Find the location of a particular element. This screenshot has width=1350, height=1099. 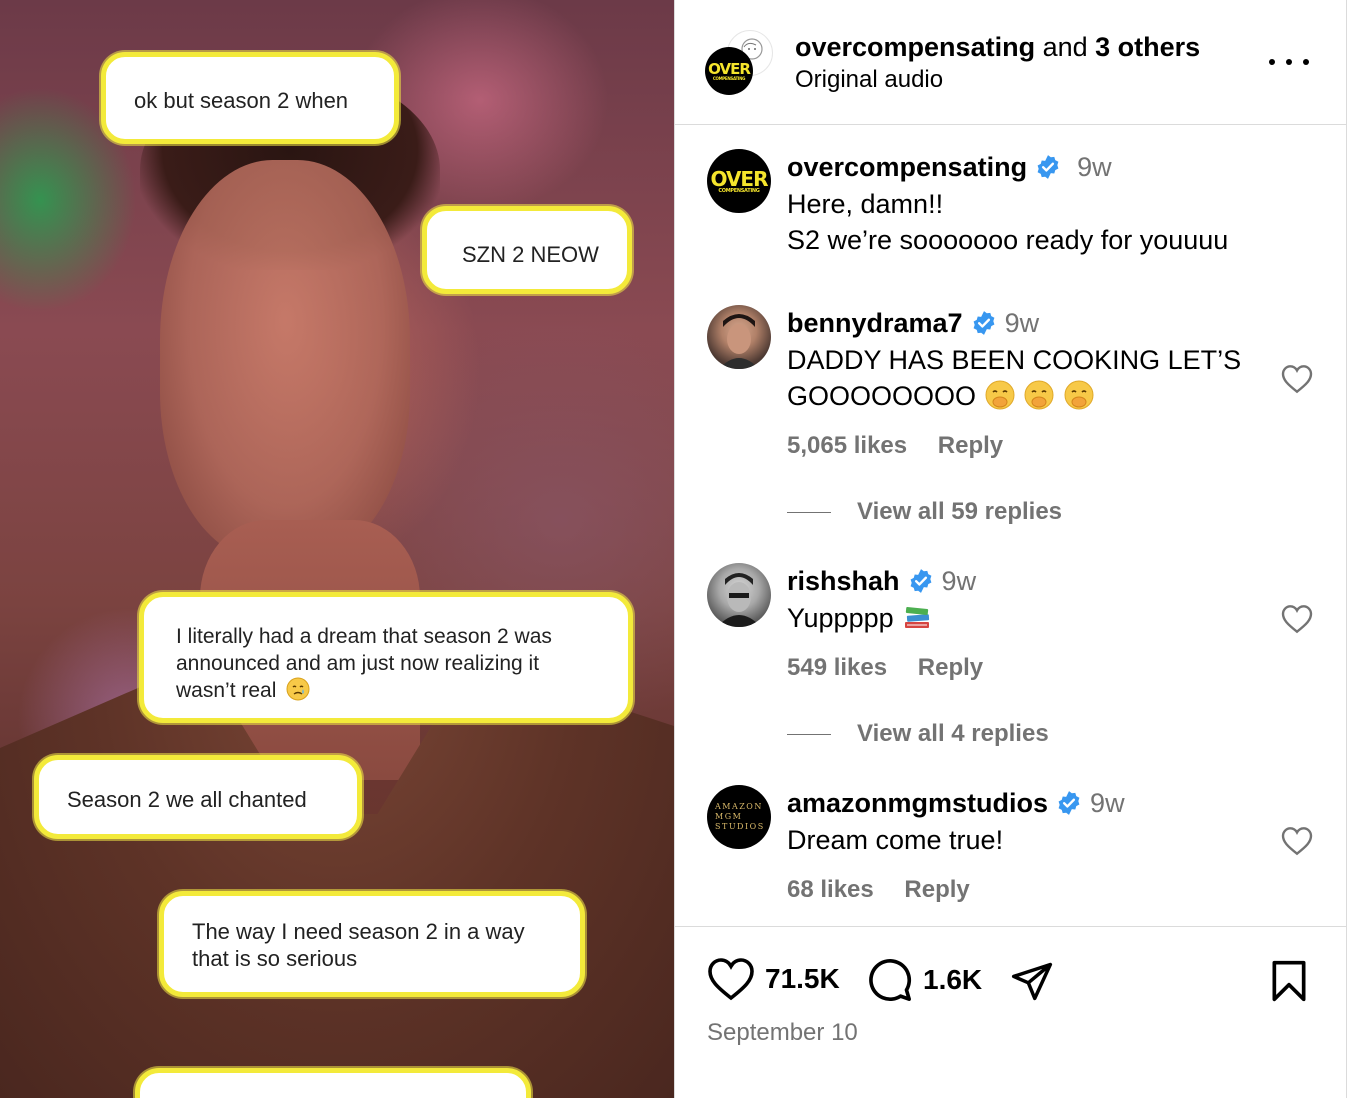

bookmark-icon is located at coordinates (1289, 981).